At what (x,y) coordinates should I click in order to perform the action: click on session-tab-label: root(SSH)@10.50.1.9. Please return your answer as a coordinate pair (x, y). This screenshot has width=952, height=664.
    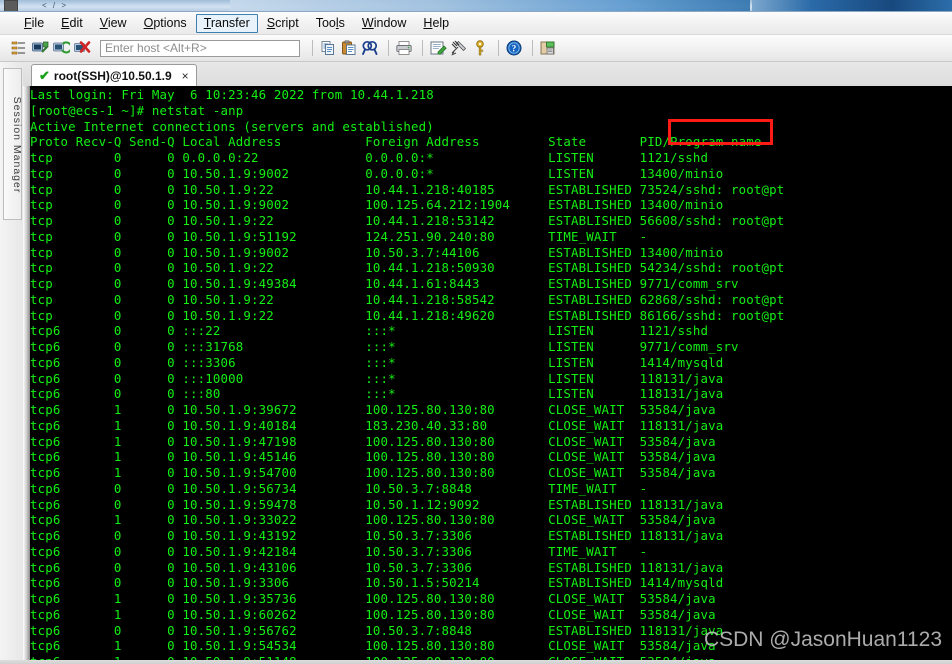
    Looking at the image, I should click on (112, 75).